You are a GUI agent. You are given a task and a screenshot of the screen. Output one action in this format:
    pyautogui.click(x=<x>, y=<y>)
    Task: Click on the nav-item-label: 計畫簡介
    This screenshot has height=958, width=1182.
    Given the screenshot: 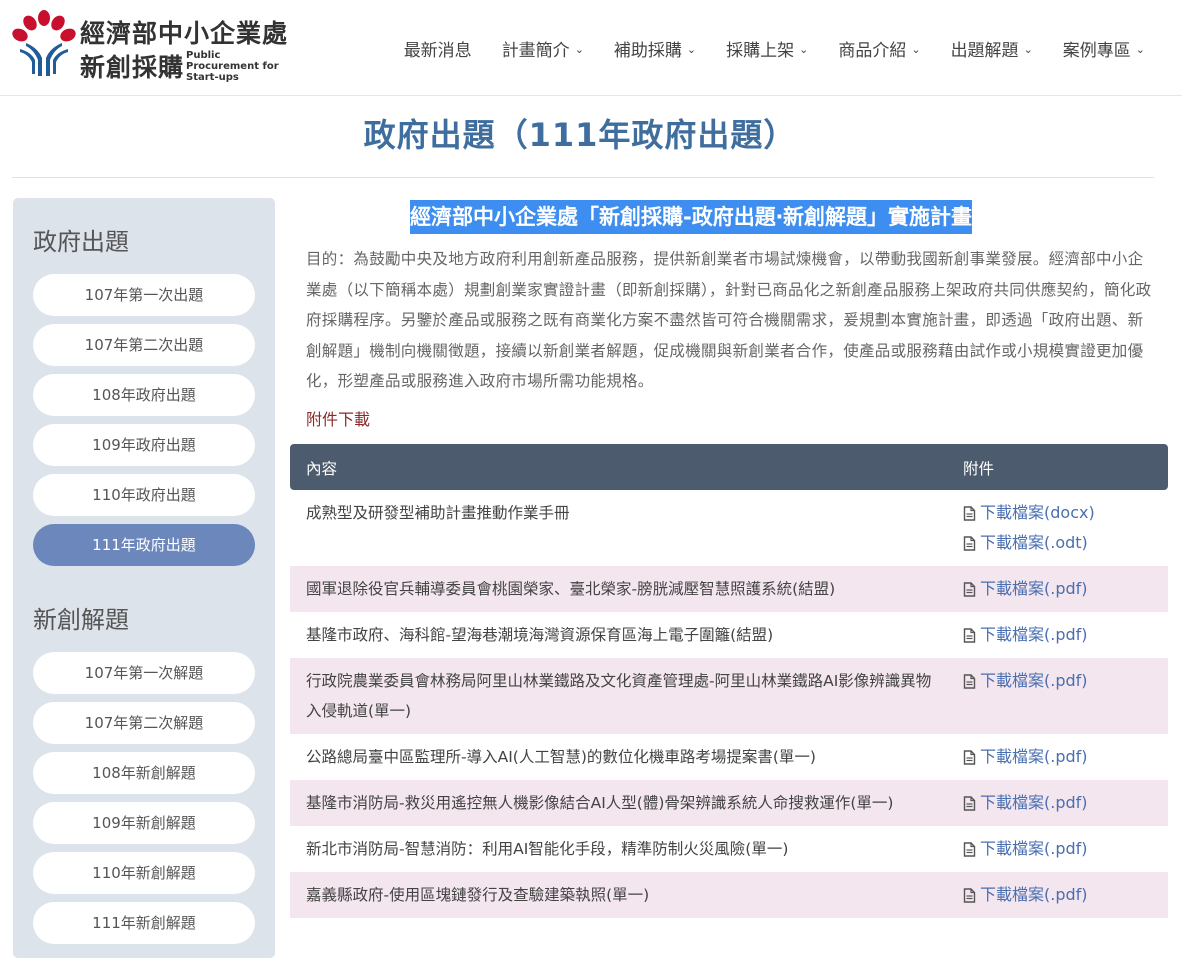 What is the action you would take?
    pyautogui.click(x=535, y=51)
    